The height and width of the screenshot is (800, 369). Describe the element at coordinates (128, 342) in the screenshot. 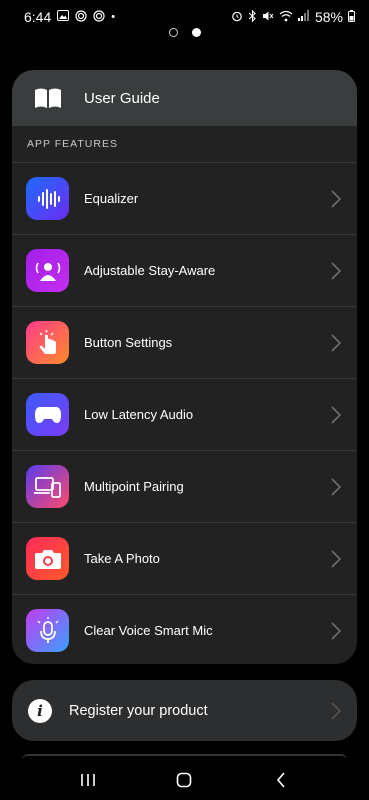

I see `feature-label-button-settings: Button Settings` at that location.